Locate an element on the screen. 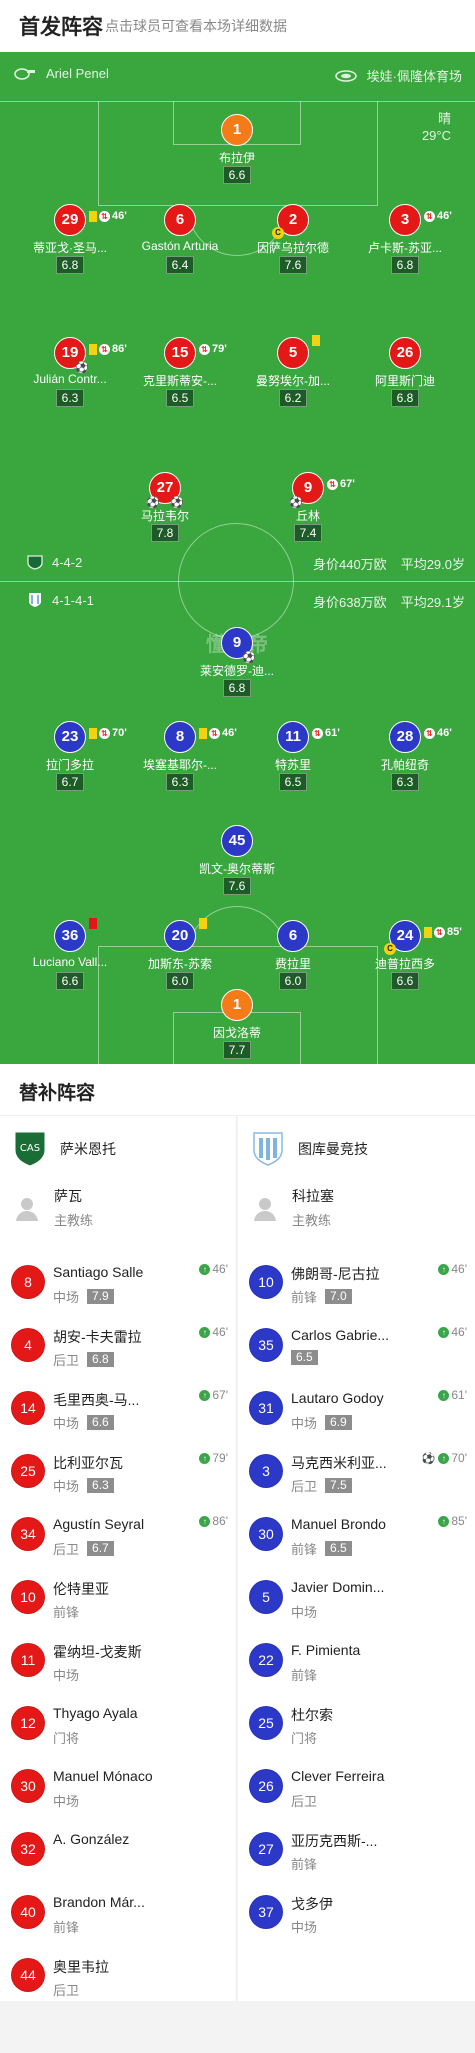 The image size is (475, 2053). home-team: CAS 萨米恩托 is located at coordinates (64, 1149).